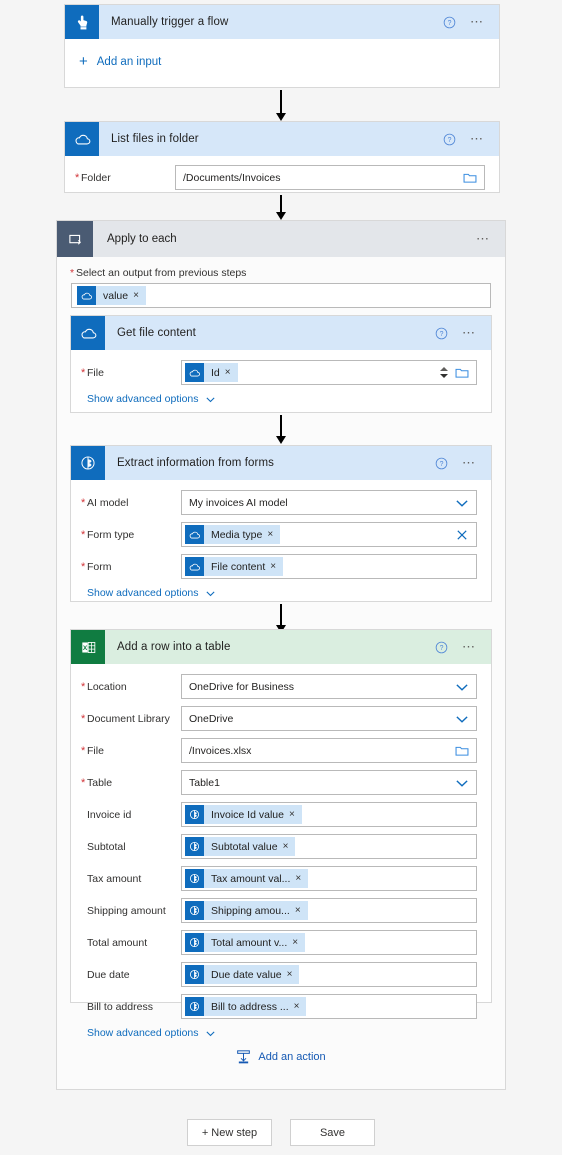  What do you see at coordinates (233, 534) in the screenshot?
I see `token-chip-media-type: Media type ×` at bounding box center [233, 534].